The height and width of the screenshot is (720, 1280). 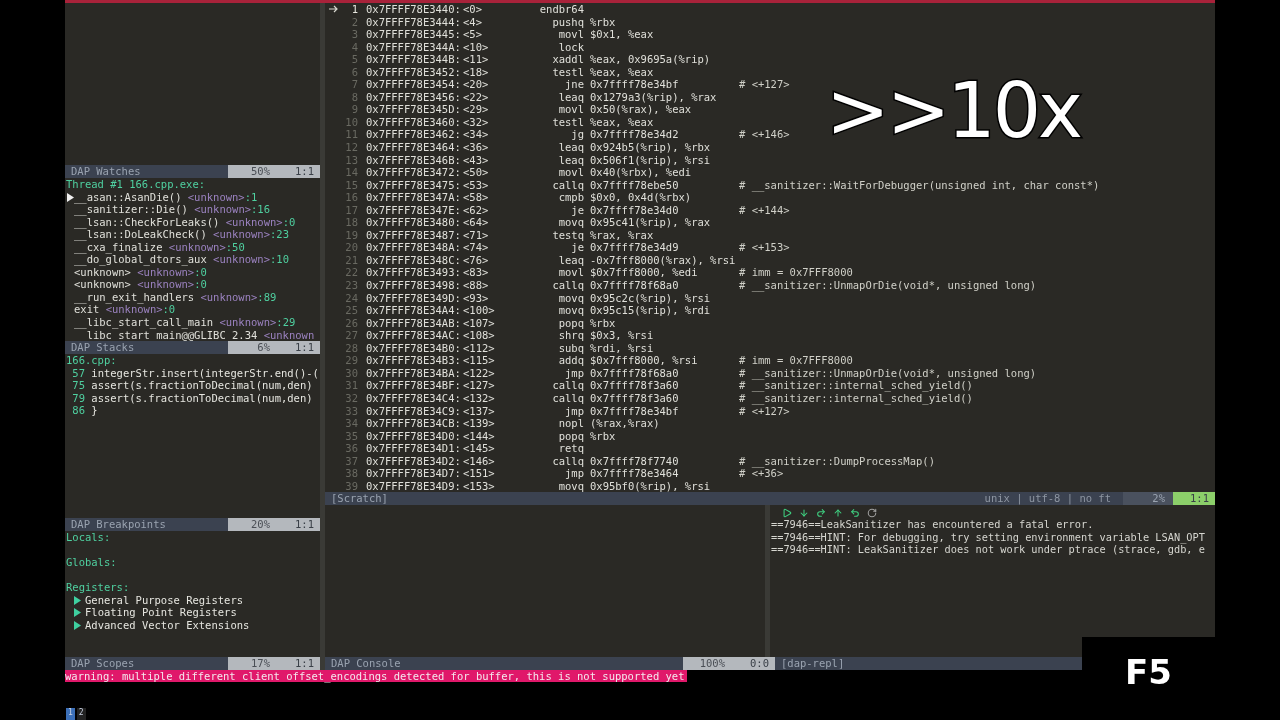 I want to click on line-number: 2, so click(x=354, y=22).